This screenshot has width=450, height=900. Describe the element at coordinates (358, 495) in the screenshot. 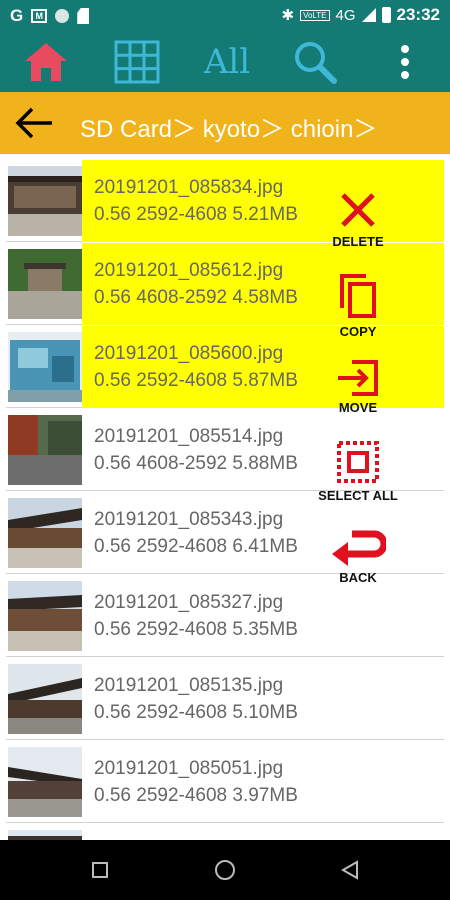

I see `select-all-label: SELECT ALL` at that location.